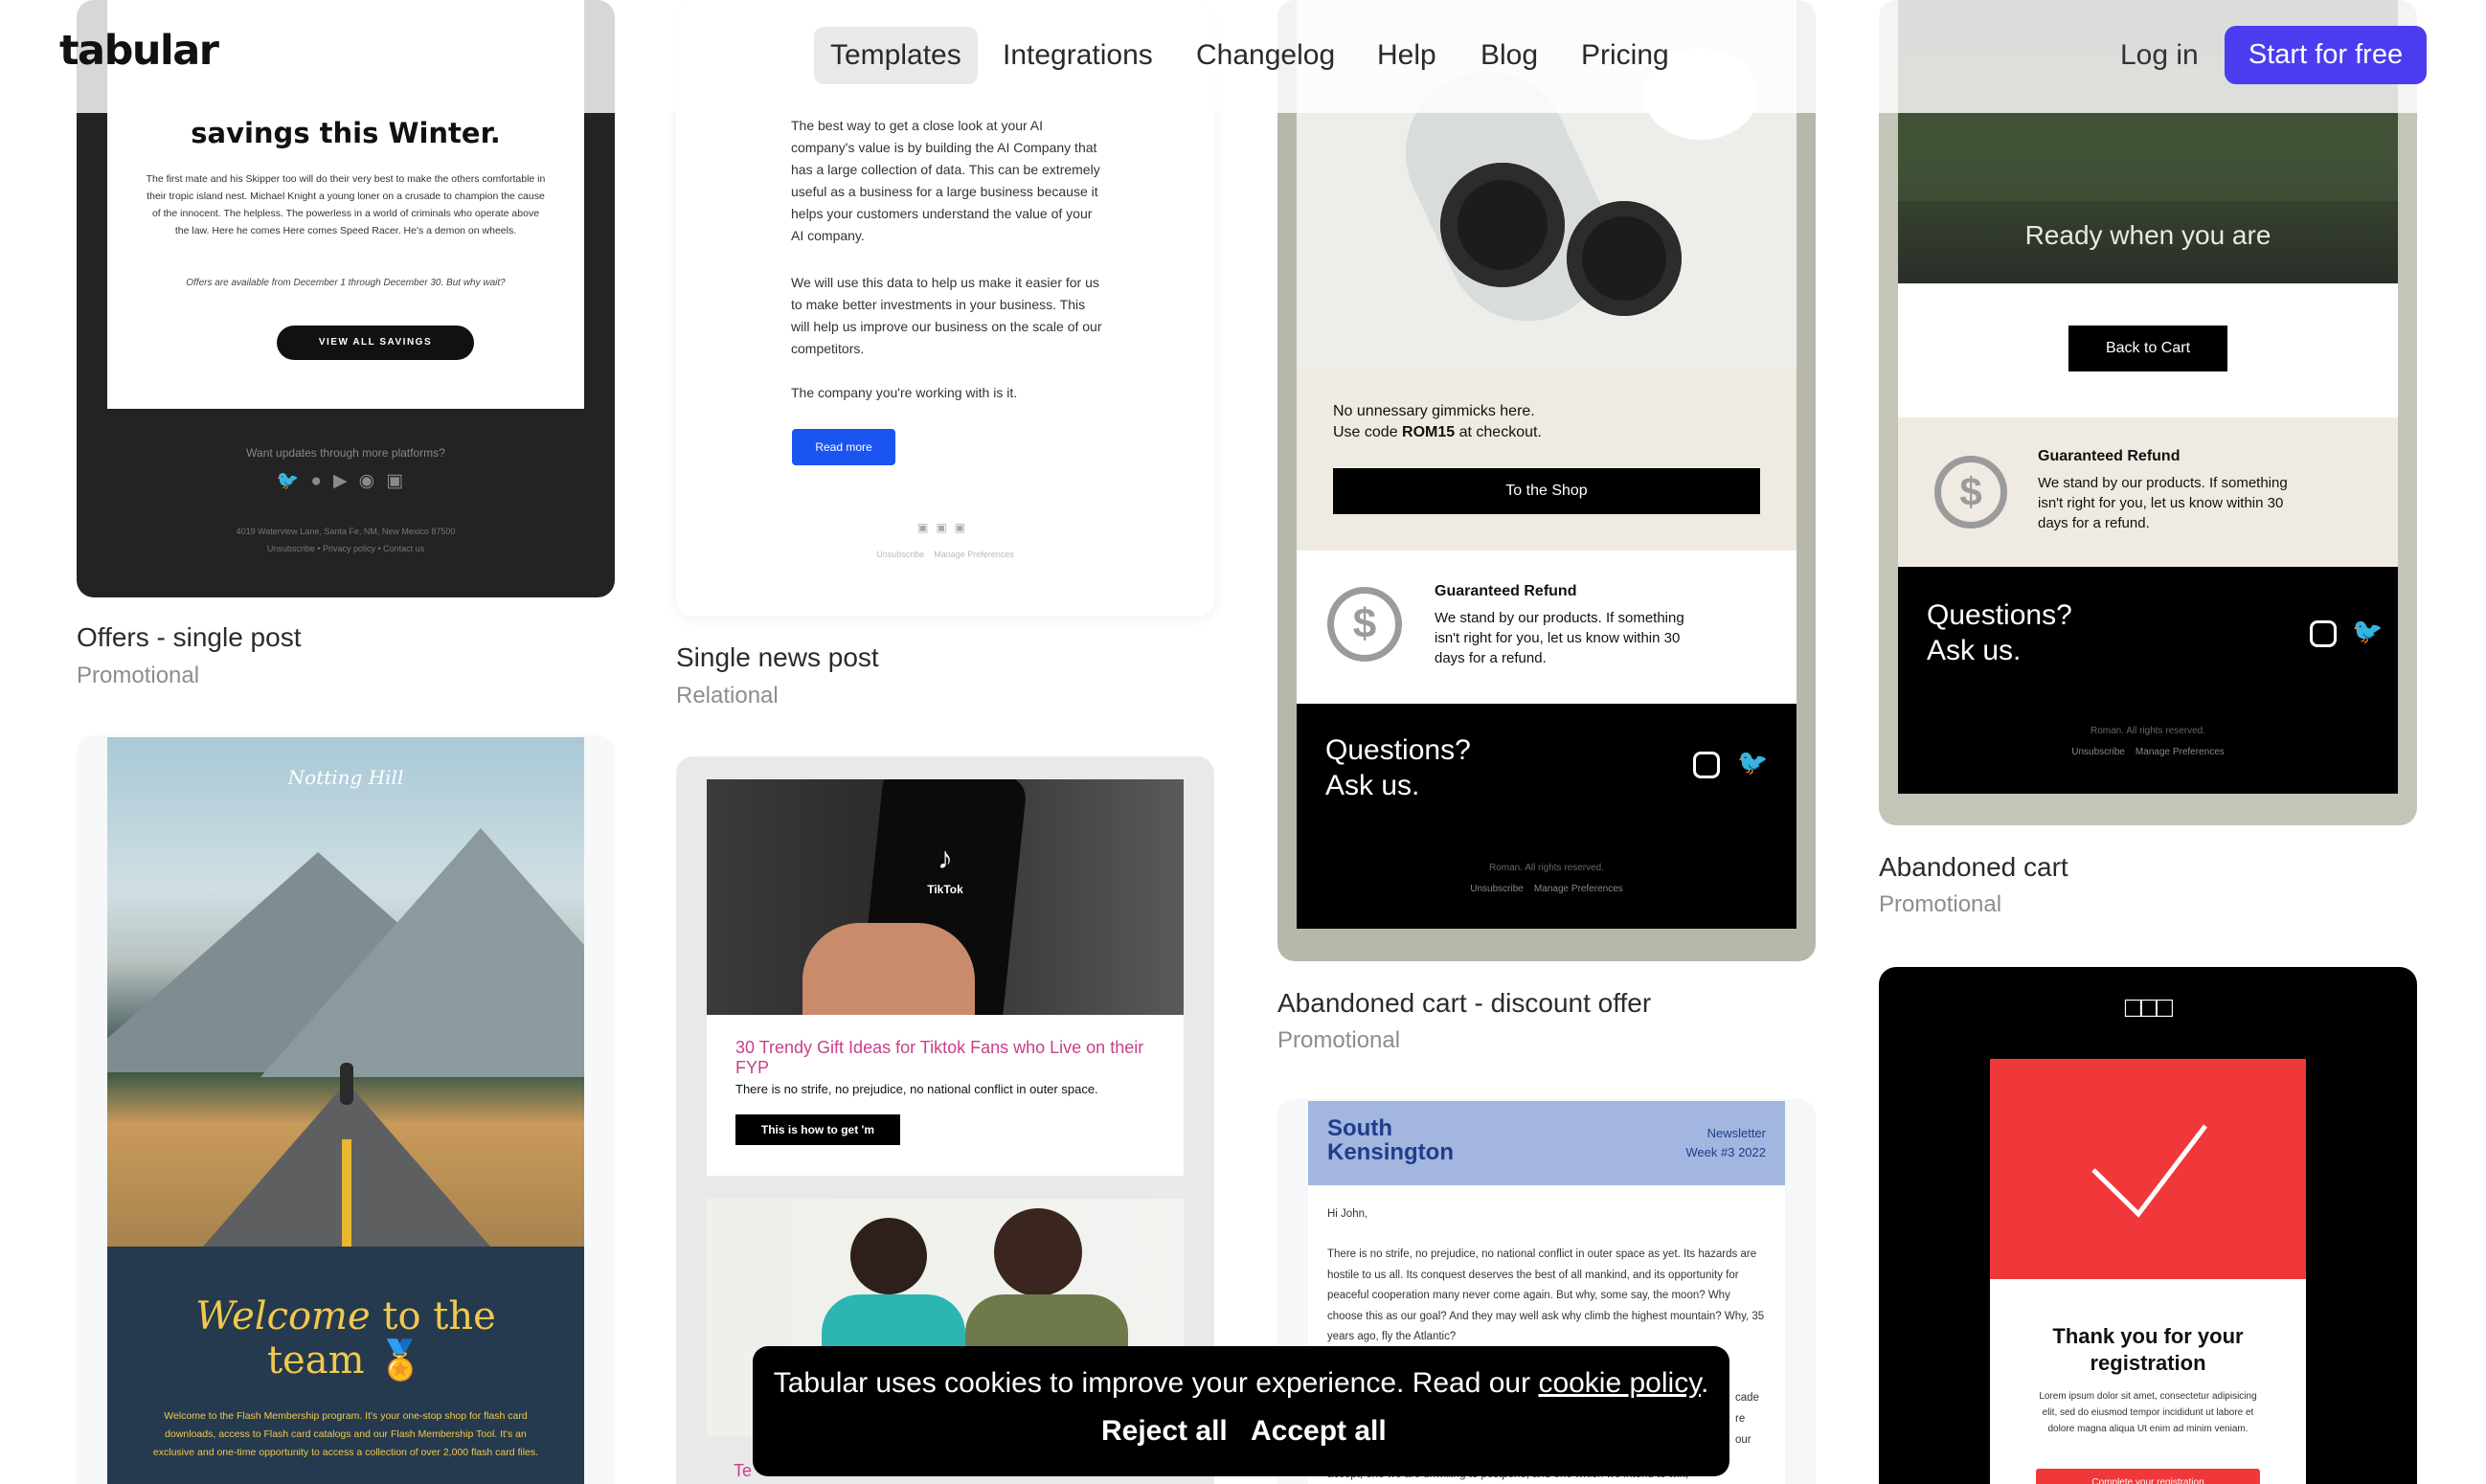  Describe the element at coordinates (189, 637) in the screenshot. I see `card-title: Offers - single post` at that location.